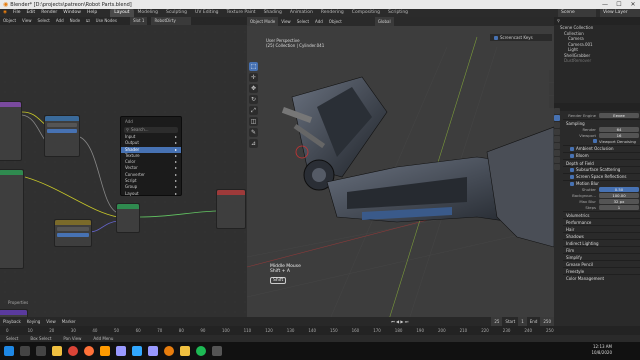 Image resolution: width=640 pixels, height=360 pixels. Describe the element at coordinates (151, 194) in the screenshot. I see `add-menu-item-layout: Layout ▸` at that location.